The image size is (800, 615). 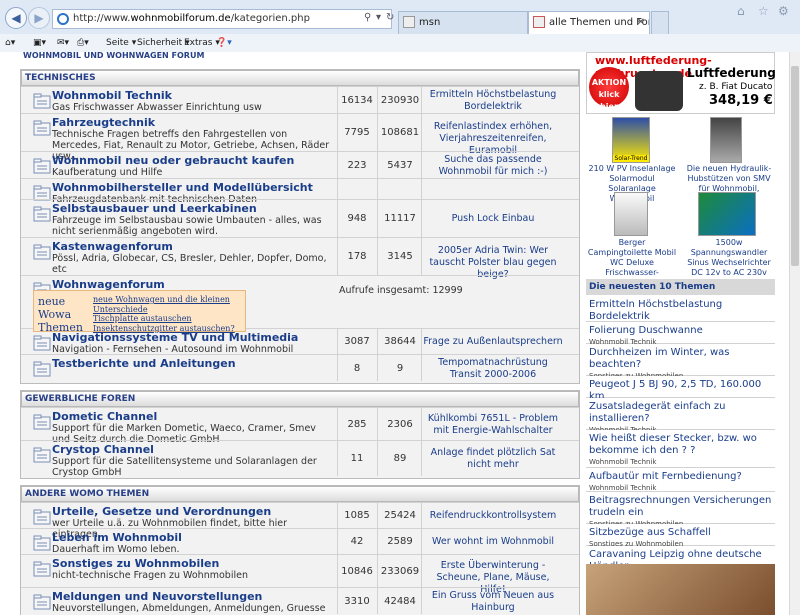 I want to click on topic-count: 16134, so click(x=357, y=100).